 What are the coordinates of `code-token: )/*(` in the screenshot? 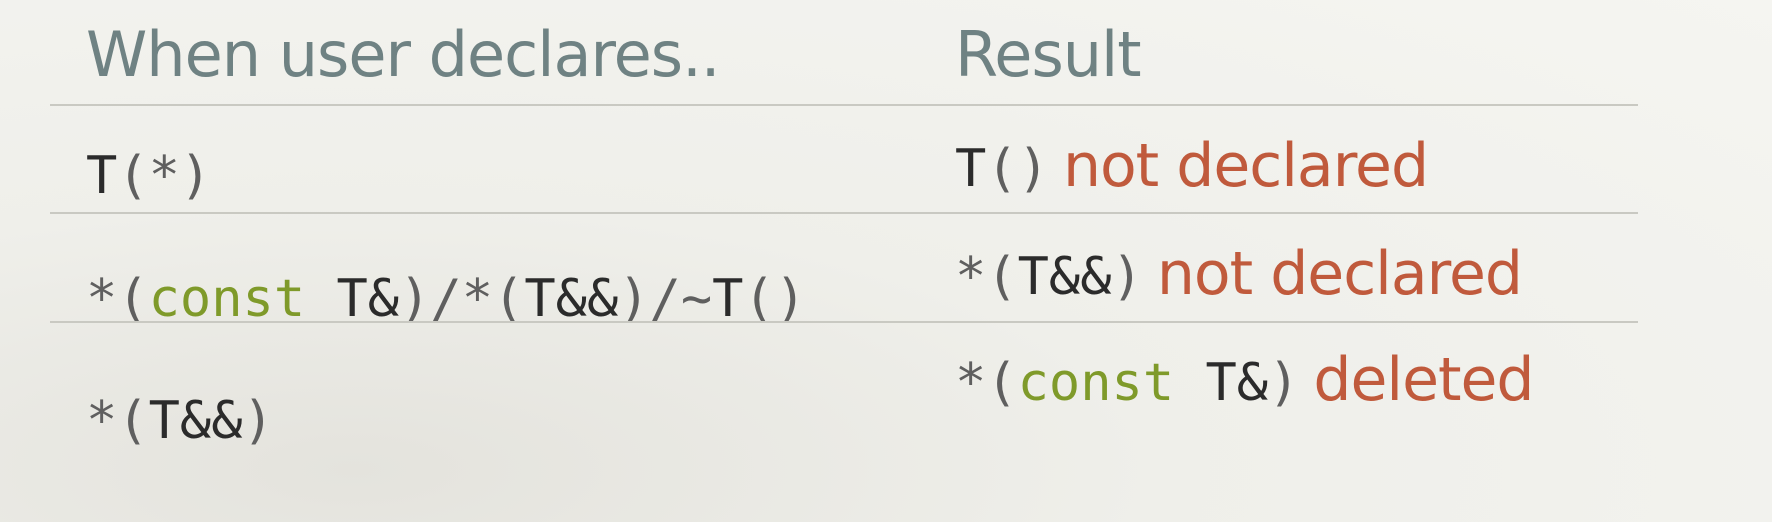 It's located at (462, 299).